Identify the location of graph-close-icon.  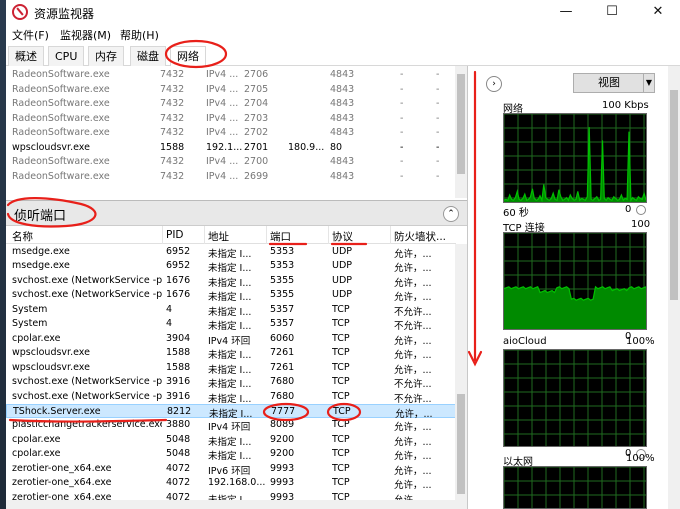
(641, 210).